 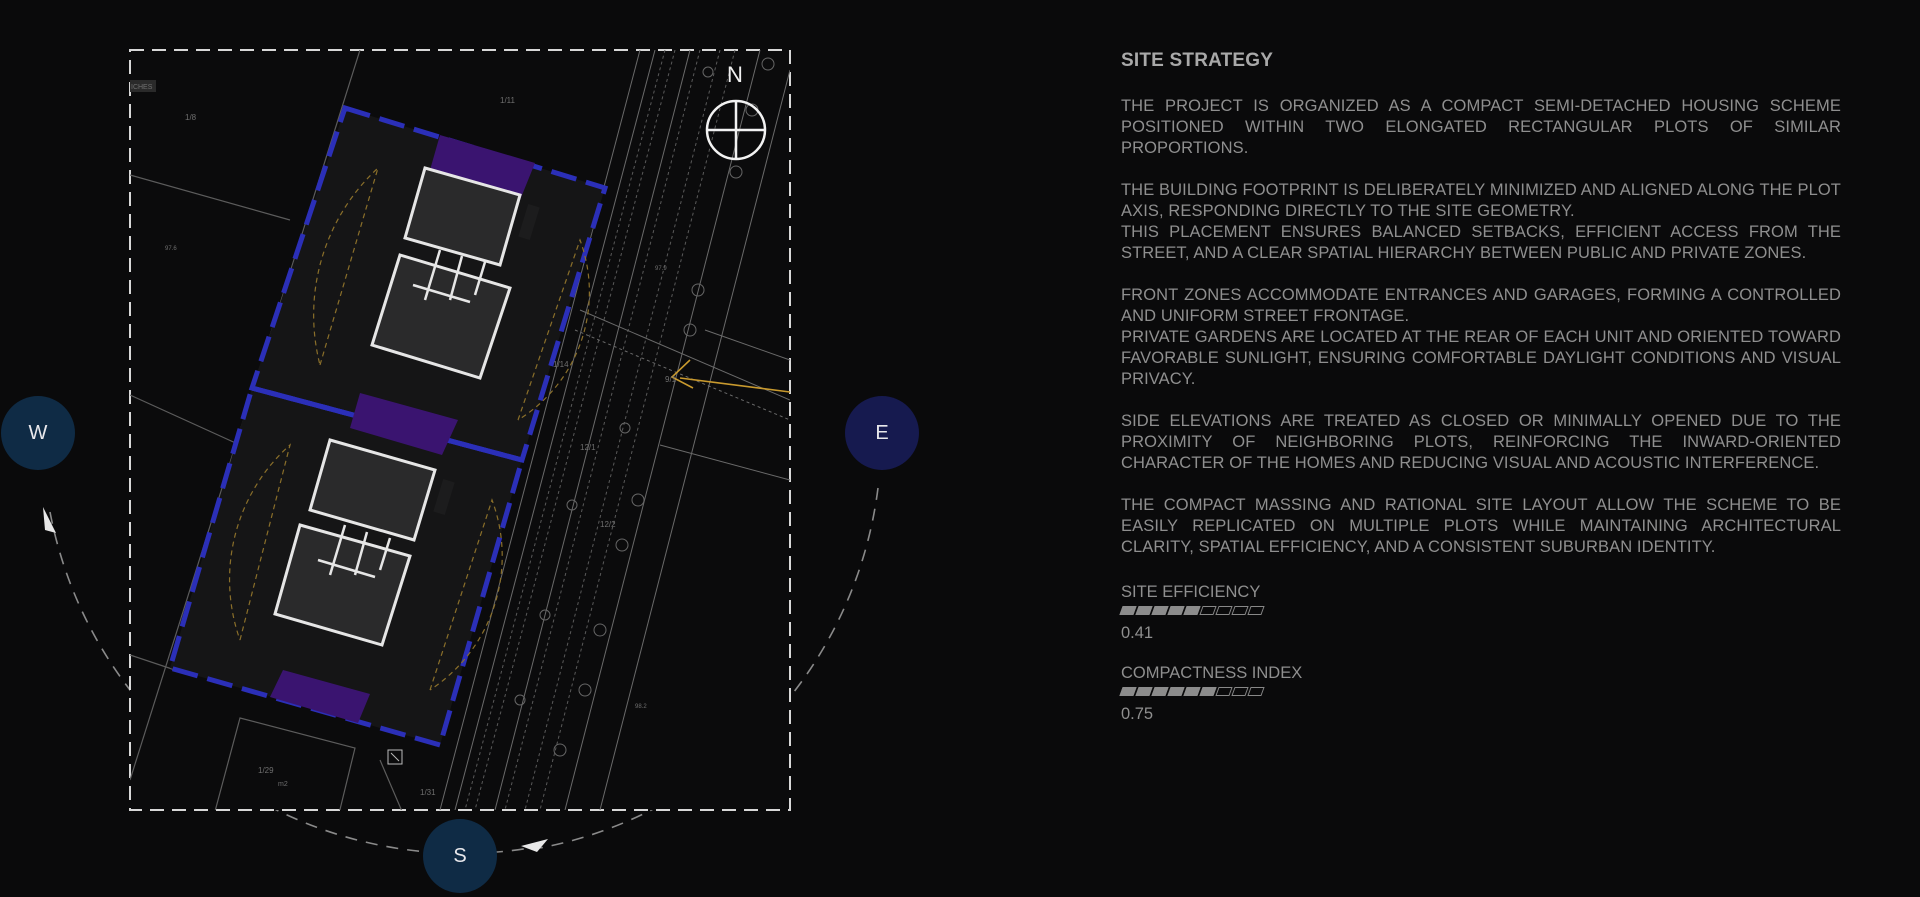 What do you see at coordinates (1137, 714) in the screenshot?
I see `metric-value: 0.75` at bounding box center [1137, 714].